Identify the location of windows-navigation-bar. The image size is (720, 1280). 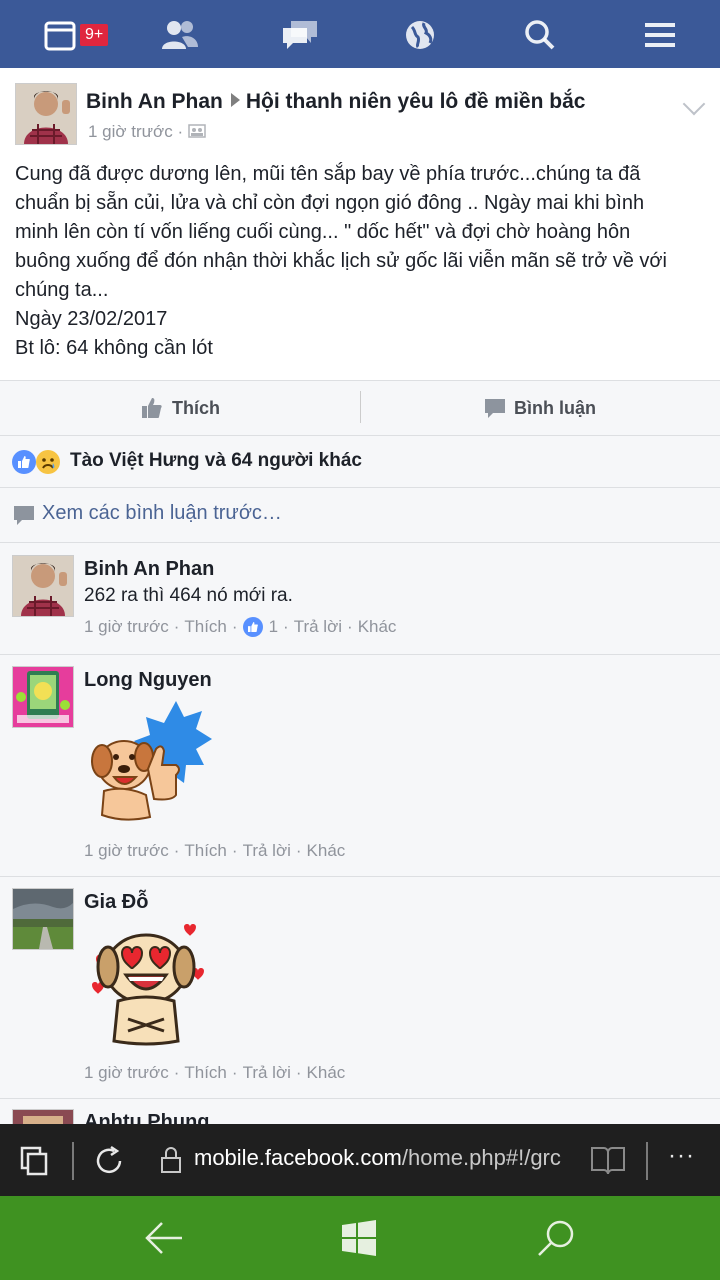
(360, 1238).